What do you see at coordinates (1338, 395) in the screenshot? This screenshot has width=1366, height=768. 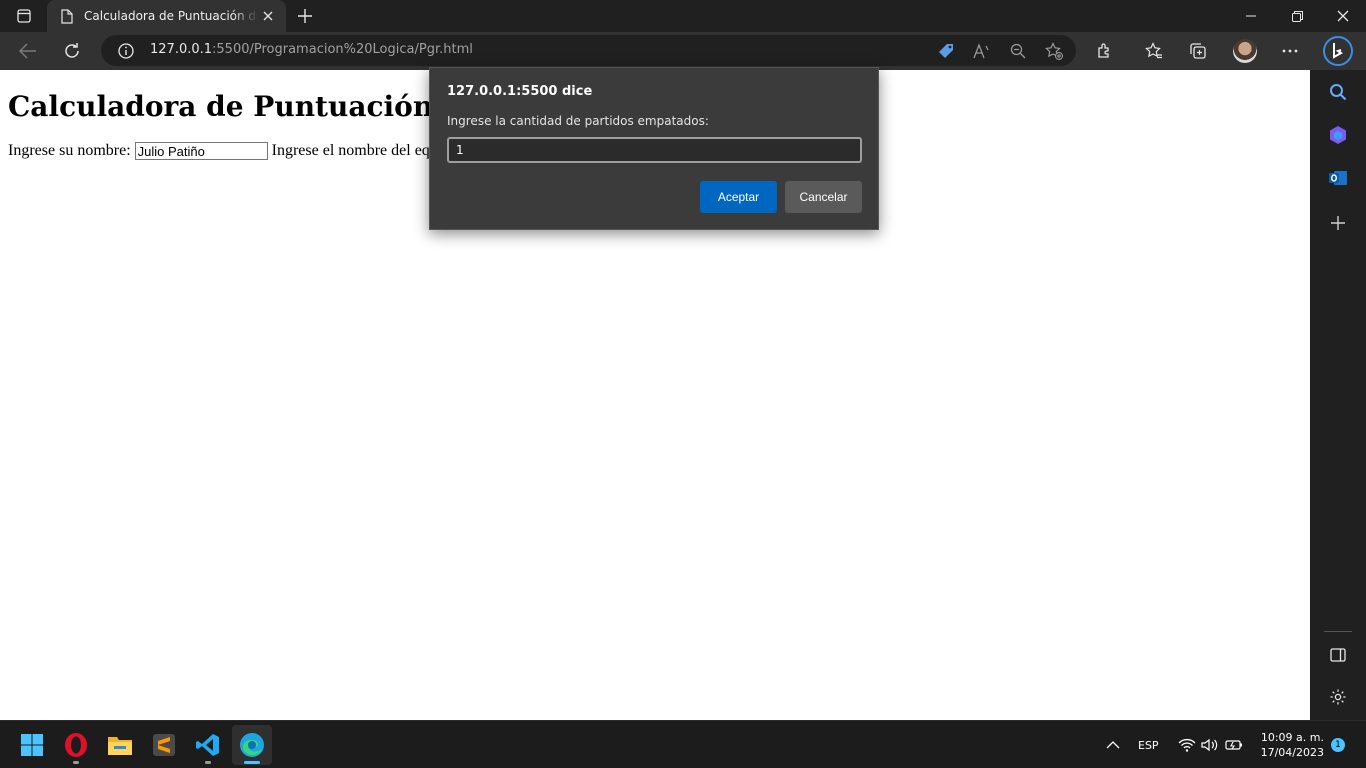 I see `edge-sidebar` at bounding box center [1338, 395].